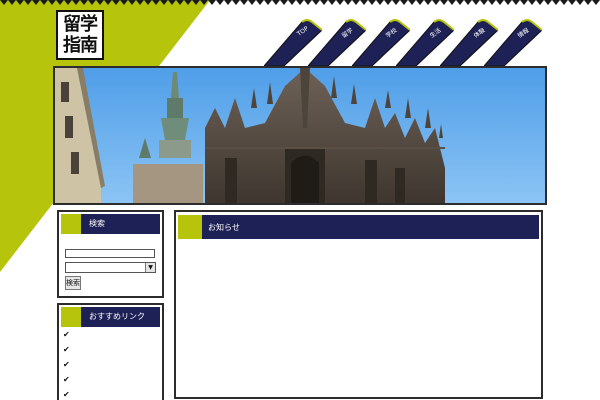 Image resolution: width=600 pixels, height=400 pixels. I want to click on logo-line-2: 指南, so click(80, 45).